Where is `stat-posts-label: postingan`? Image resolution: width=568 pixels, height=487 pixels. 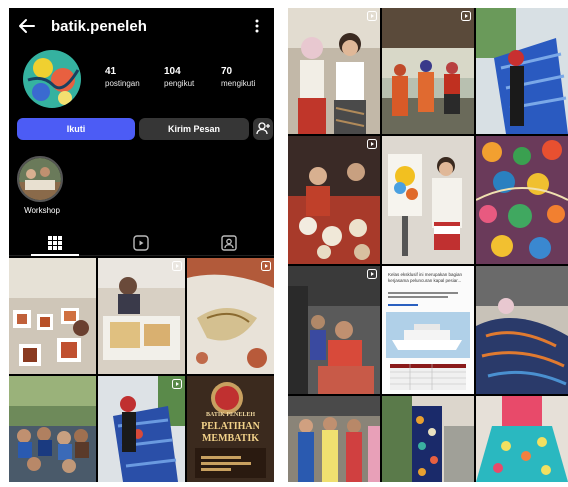
stat-posts-label: postingan is located at coordinates (122, 83).